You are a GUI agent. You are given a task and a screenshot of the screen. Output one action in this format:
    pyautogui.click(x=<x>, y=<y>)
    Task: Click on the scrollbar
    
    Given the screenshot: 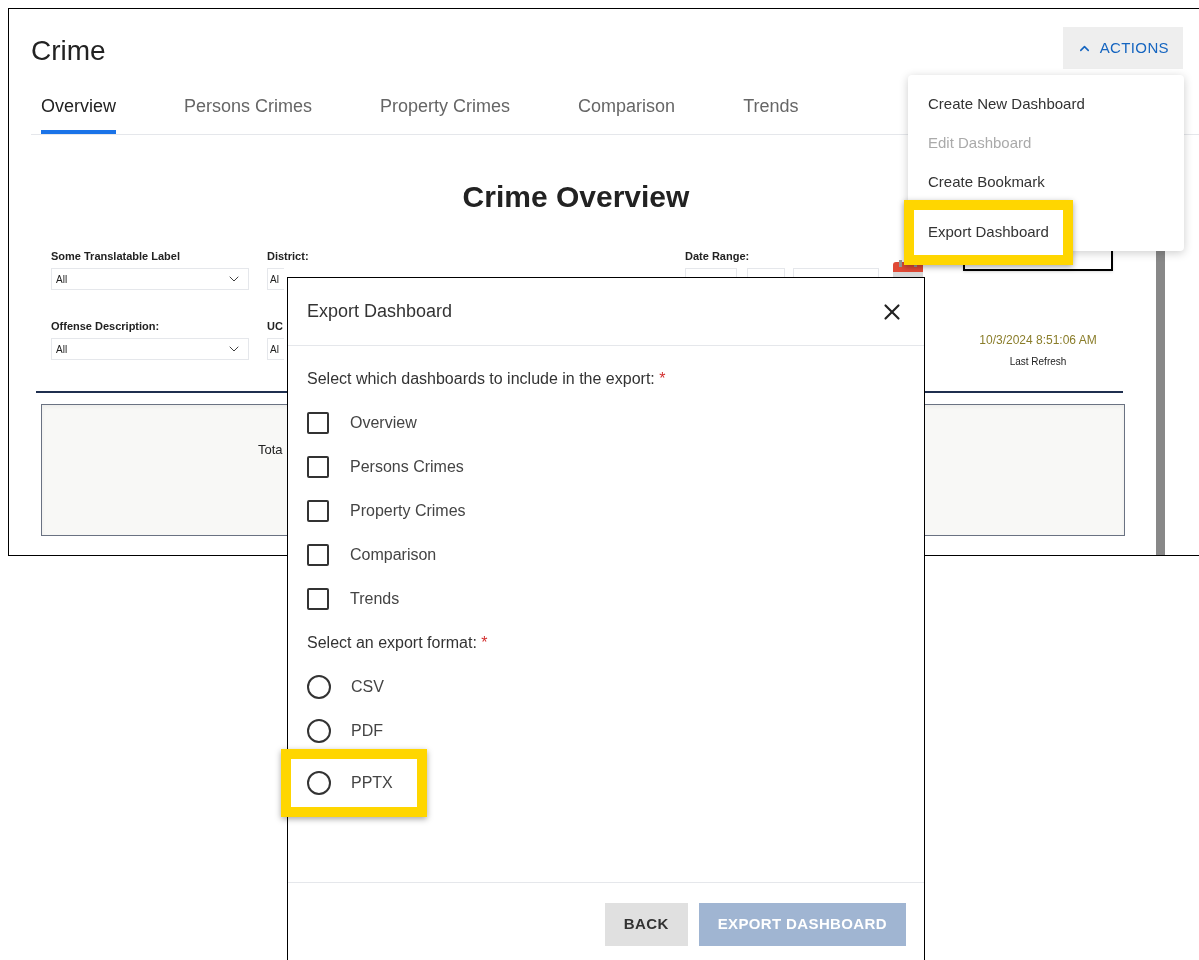 What is the action you would take?
    pyautogui.click(x=1160, y=403)
    